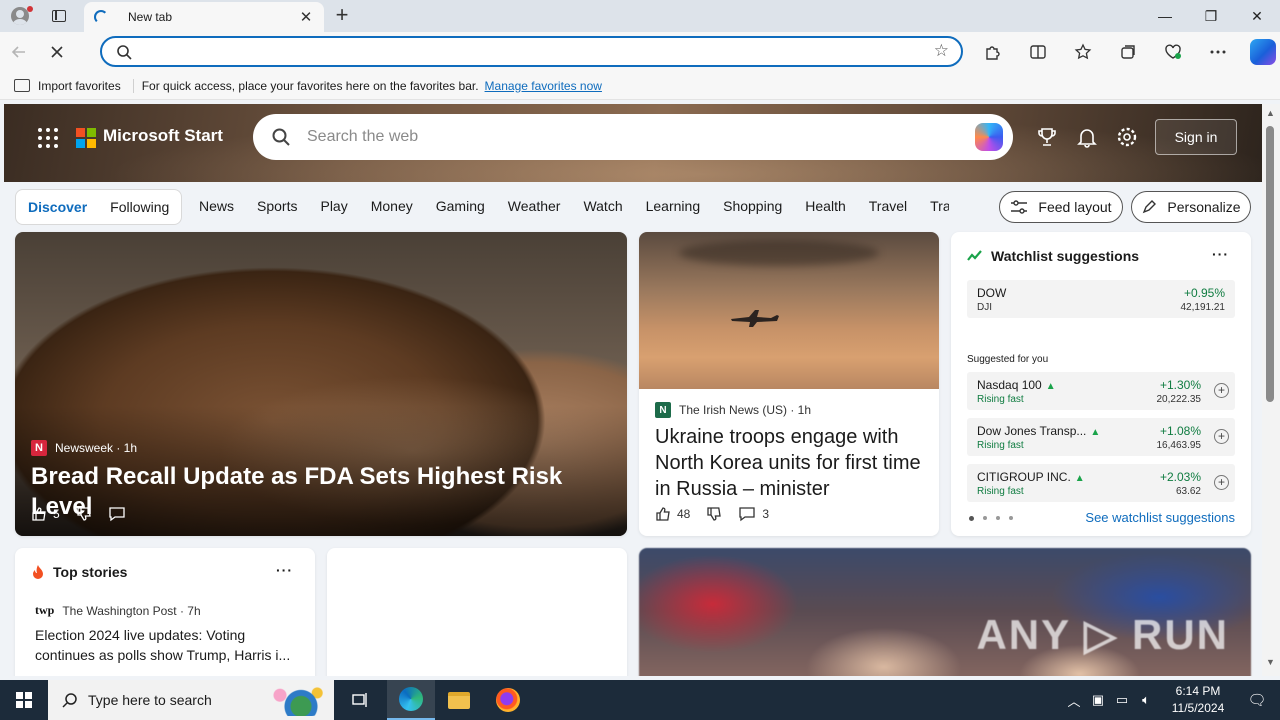 Image resolution: width=1280 pixels, height=720 pixels. What do you see at coordinates (1146, 700) in the screenshot?
I see `volume-icon: 🔈︎` at bounding box center [1146, 700].